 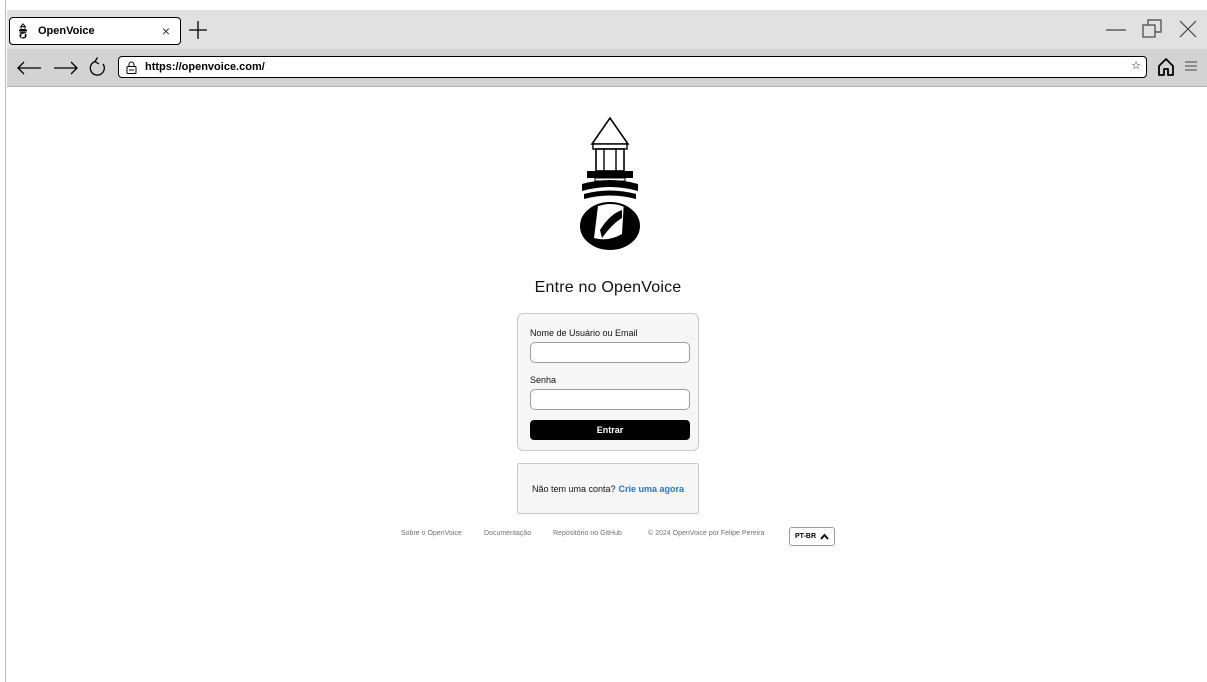 What do you see at coordinates (1191, 66) in the screenshot?
I see `menu-icon` at bounding box center [1191, 66].